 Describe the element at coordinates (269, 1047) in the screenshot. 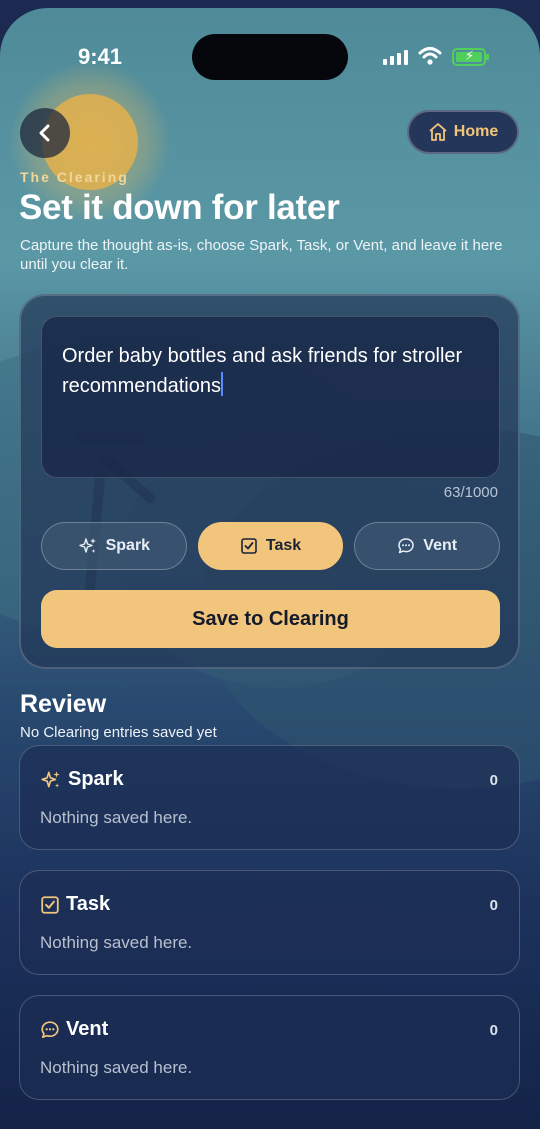

I see `review-section-vent: Vent 0 Nothing saved here.` at that location.